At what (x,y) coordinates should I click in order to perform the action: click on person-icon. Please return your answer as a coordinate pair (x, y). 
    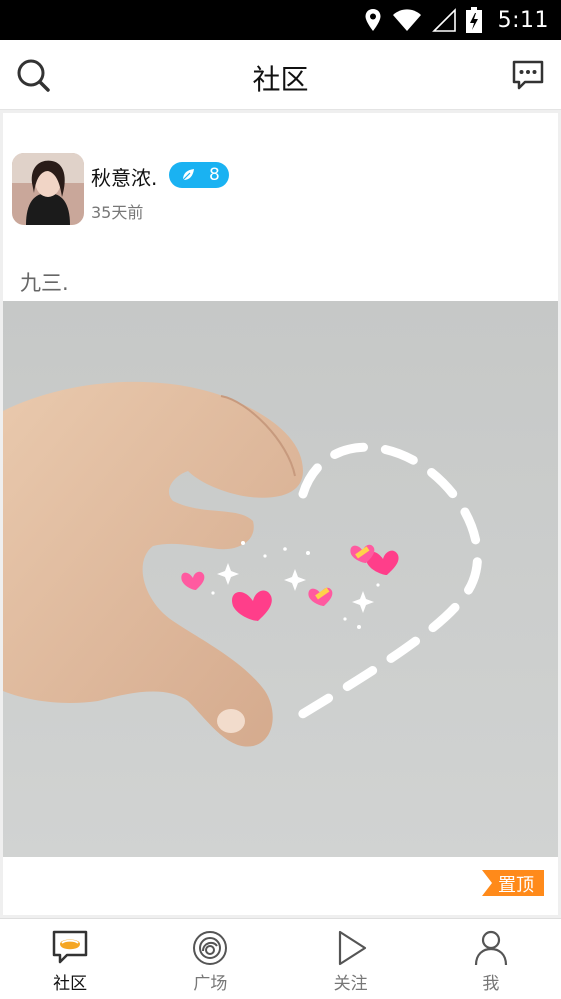
    Looking at the image, I should click on (490, 948).